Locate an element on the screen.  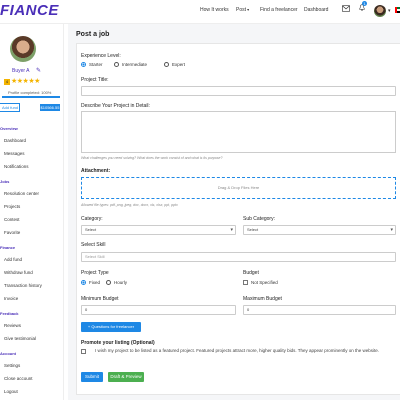
skill-select: Select Skill is located at coordinates (238, 257).